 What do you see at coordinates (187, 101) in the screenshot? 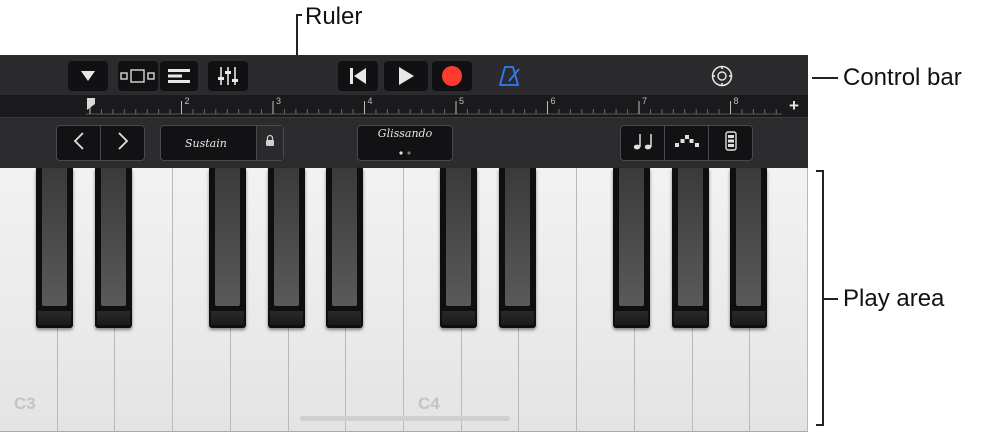
I see `ruler-tick-label: 2` at bounding box center [187, 101].